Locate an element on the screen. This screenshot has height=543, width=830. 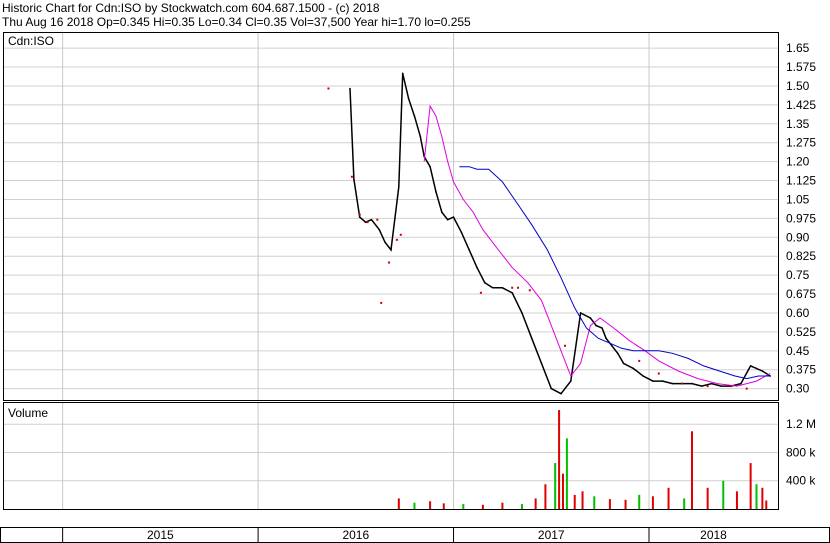
volume-tick-label: 800 k is located at coordinates (801, 452).